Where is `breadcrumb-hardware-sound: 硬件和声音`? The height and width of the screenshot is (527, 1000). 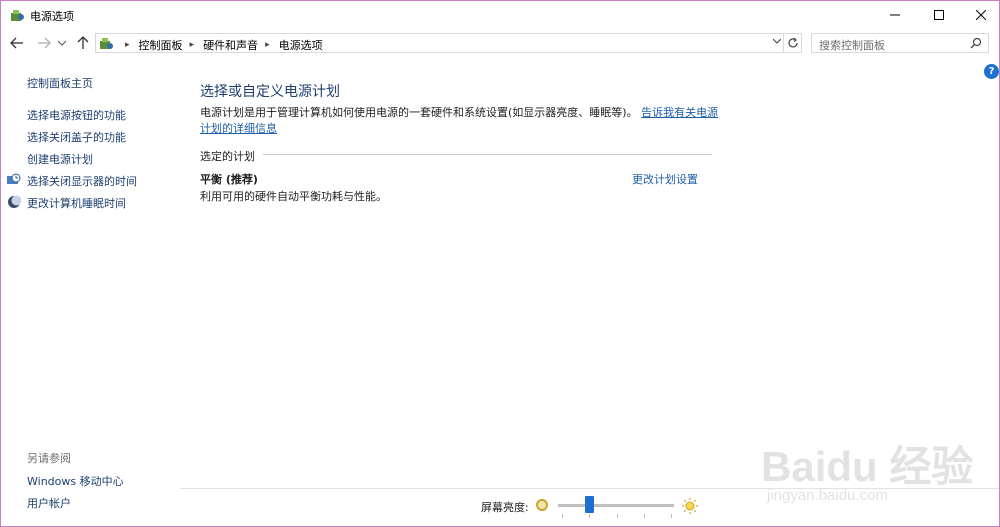 breadcrumb-hardware-sound: 硬件和声音 is located at coordinates (230, 45).